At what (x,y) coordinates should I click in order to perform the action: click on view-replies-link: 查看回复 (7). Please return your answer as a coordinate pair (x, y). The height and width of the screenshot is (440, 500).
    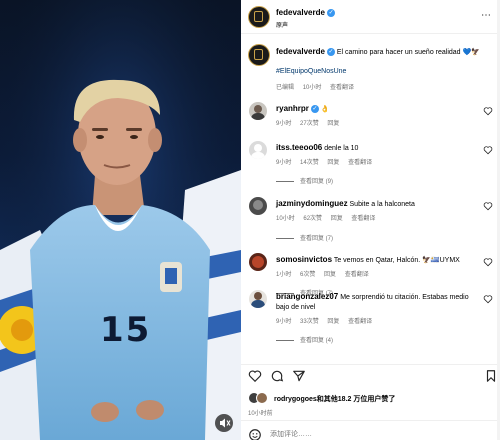
    Looking at the image, I should click on (304, 237).